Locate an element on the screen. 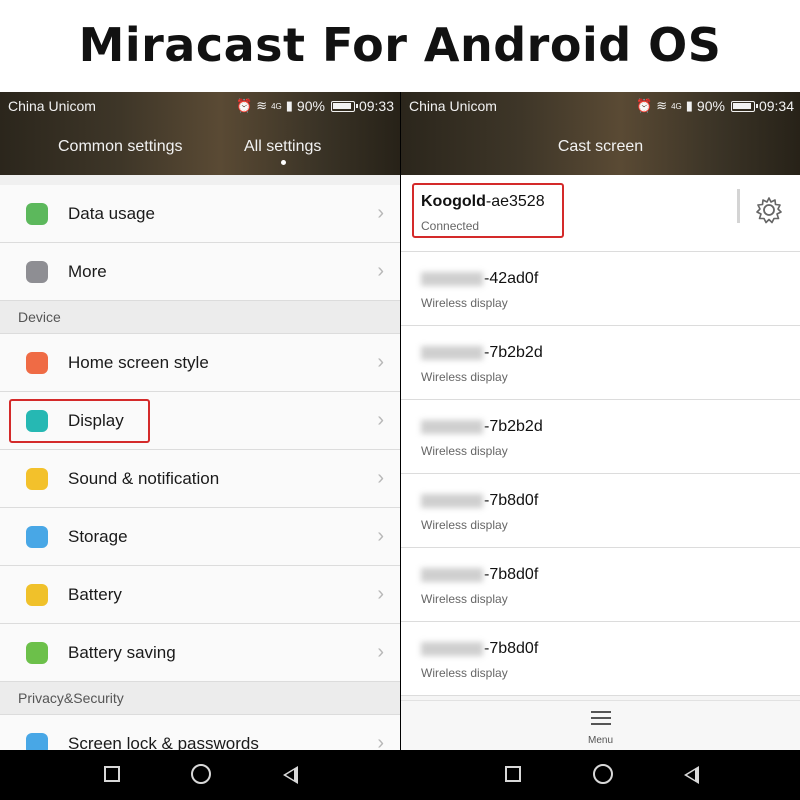 The width and height of the screenshot is (800, 800). section-header-device: Device is located at coordinates (200, 317).